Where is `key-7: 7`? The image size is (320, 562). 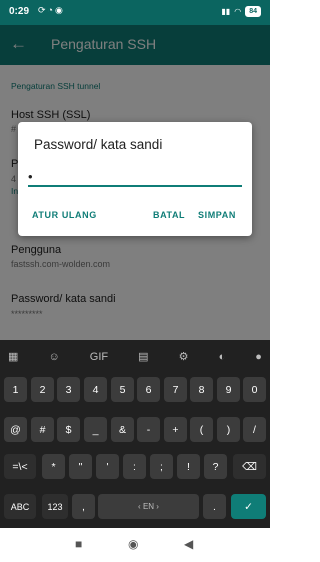
key-7: 7 is located at coordinates (175, 389).